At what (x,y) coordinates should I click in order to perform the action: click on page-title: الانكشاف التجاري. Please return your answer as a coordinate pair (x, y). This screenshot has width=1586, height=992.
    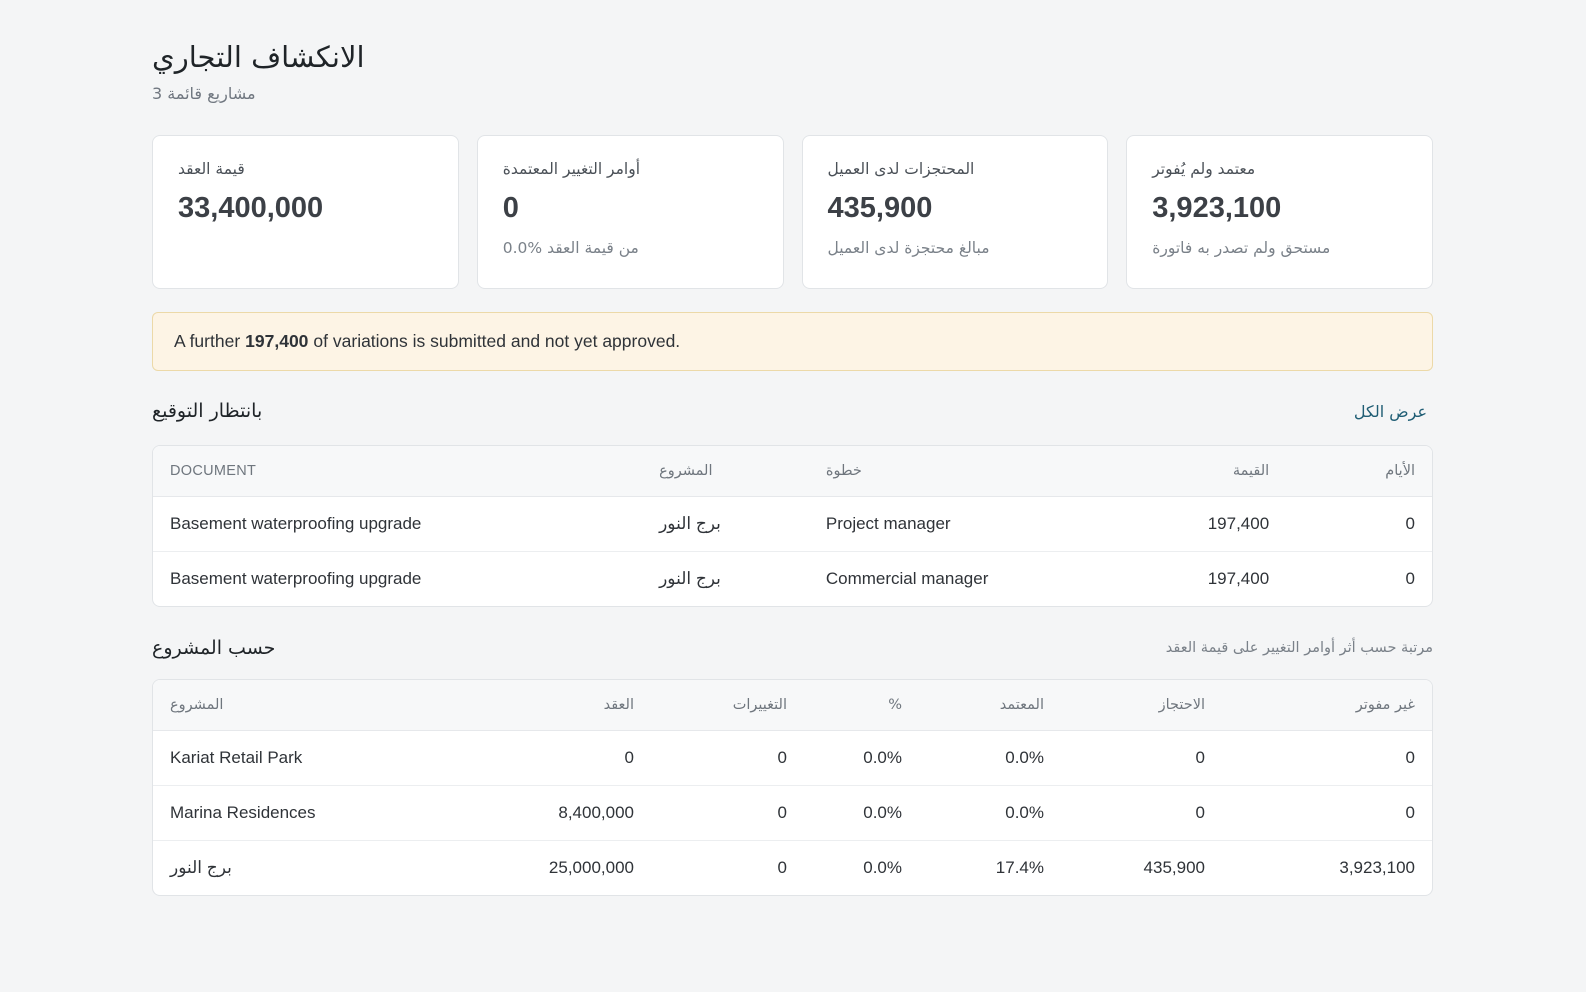
    Looking at the image, I should click on (258, 57).